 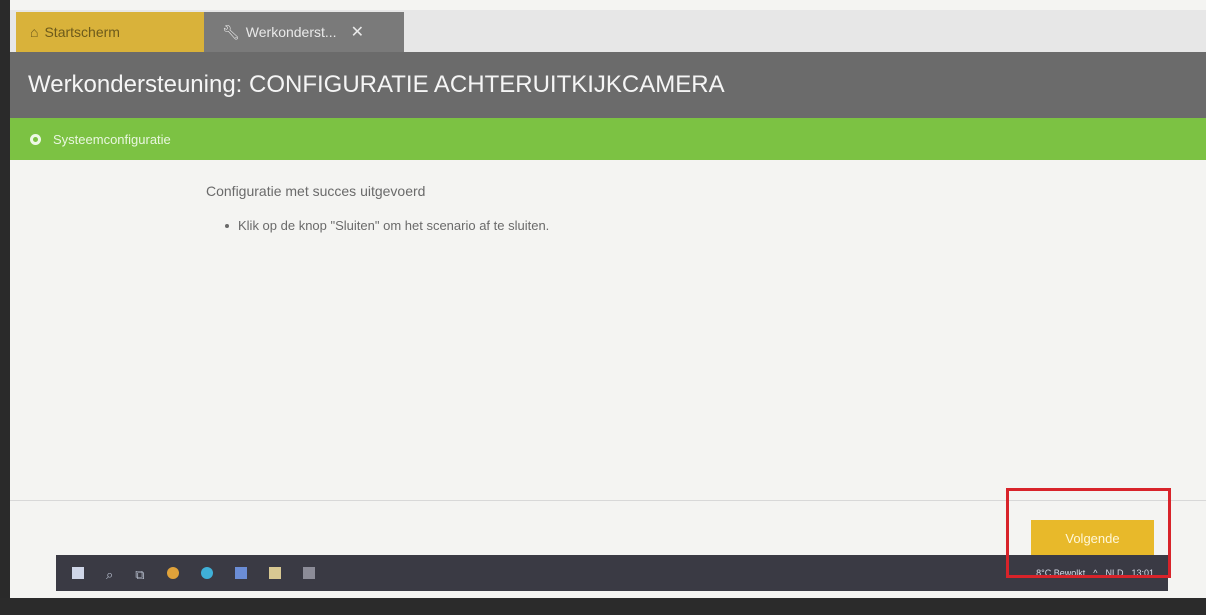 What do you see at coordinates (612, 573) in the screenshot?
I see `windows-taskbar: ⌕ ⧉ 8°C Bewolkt ^ NLD 13:01` at bounding box center [612, 573].